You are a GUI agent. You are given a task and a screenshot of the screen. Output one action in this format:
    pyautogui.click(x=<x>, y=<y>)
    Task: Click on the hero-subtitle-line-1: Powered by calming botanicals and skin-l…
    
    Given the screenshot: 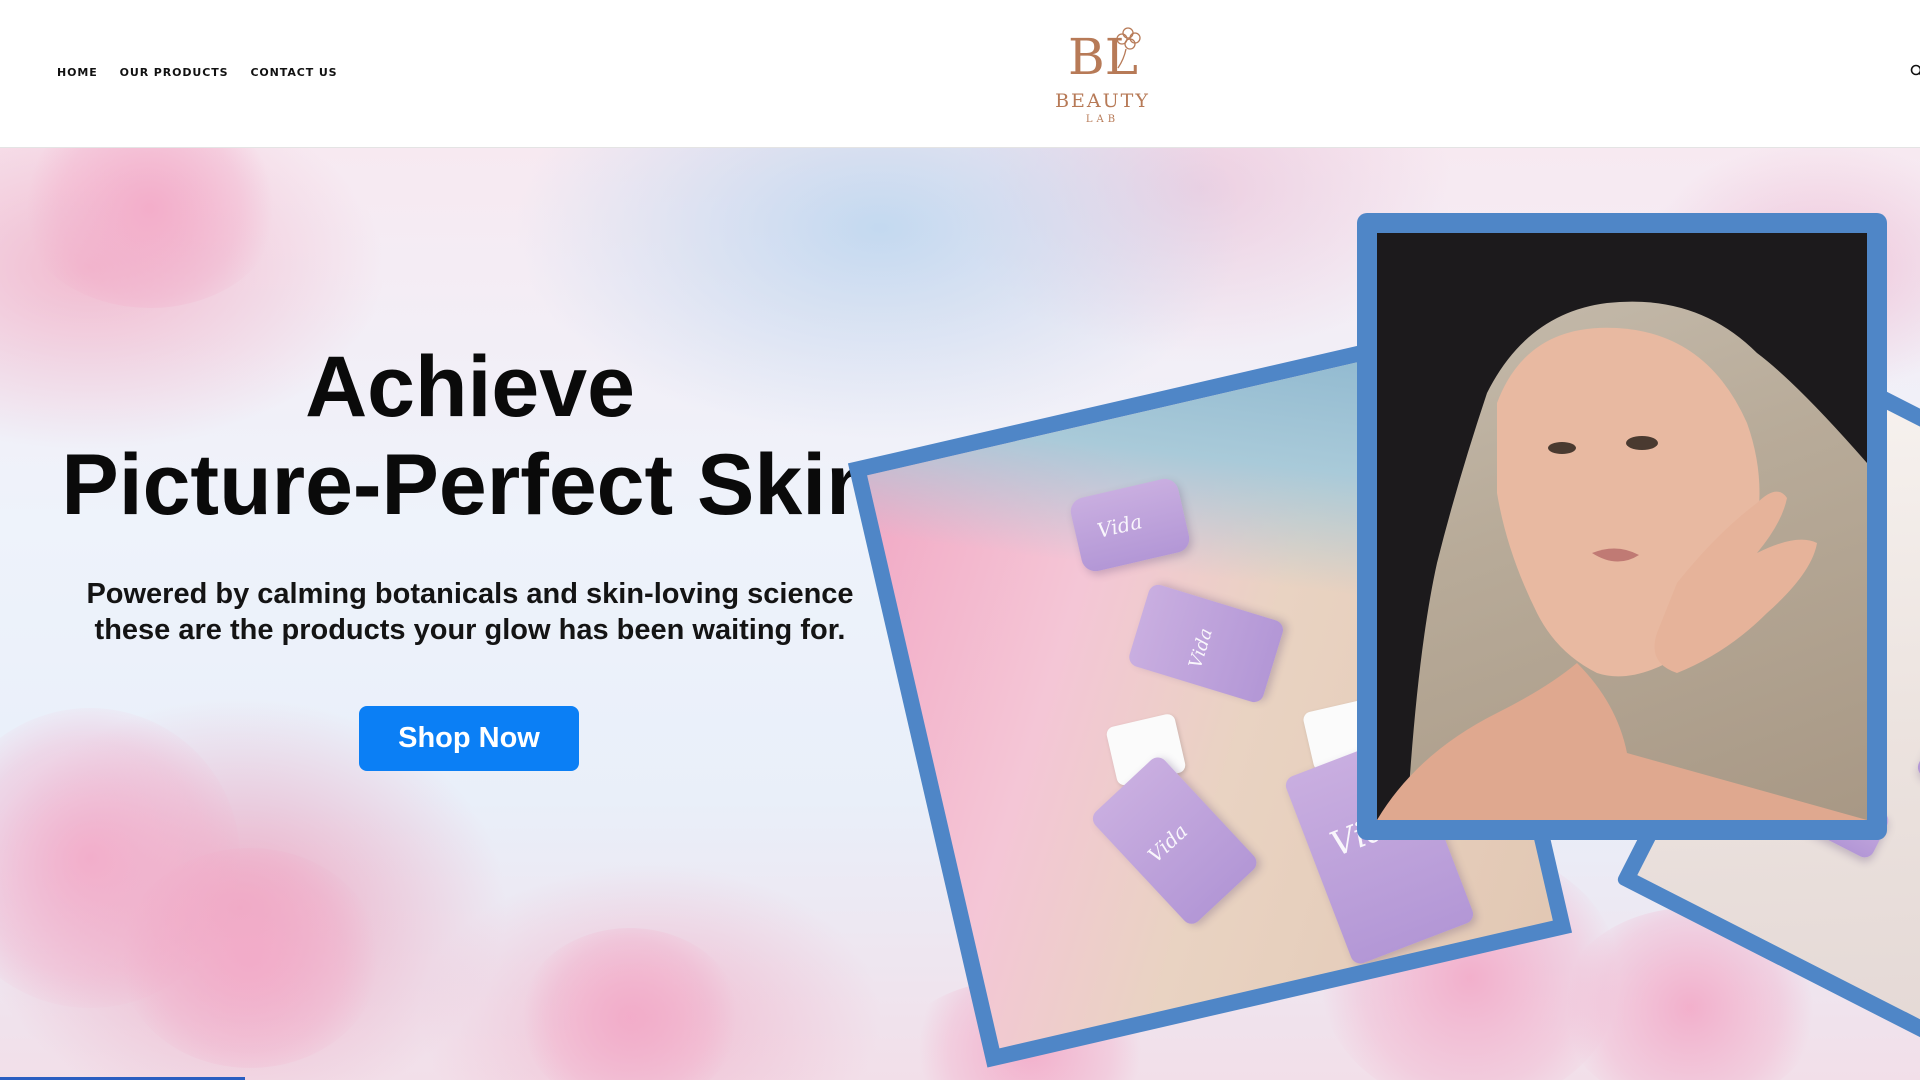 What is the action you would take?
    pyautogui.click(x=470, y=594)
    